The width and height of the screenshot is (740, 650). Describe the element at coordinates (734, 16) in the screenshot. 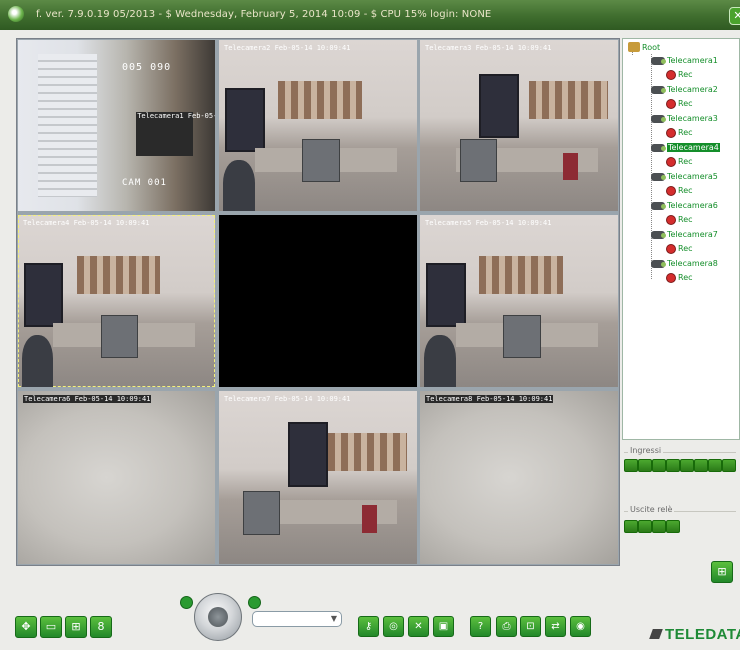

I see `close-button: ✕` at that location.